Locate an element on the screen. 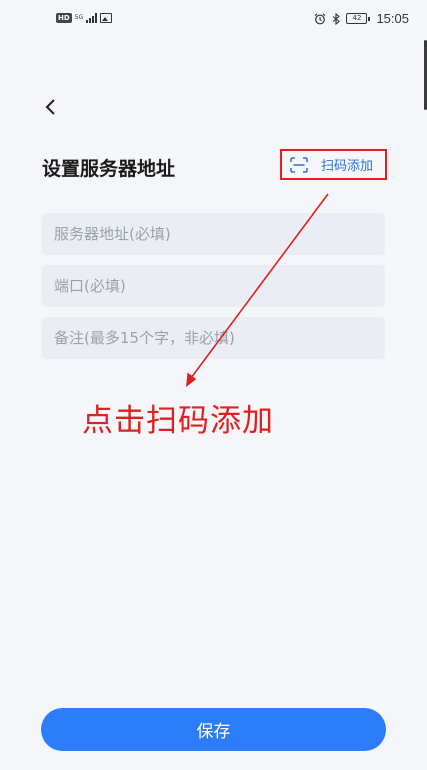 The image size is (427, 770). bluetooth-icon is located at coordinates (337, 18).